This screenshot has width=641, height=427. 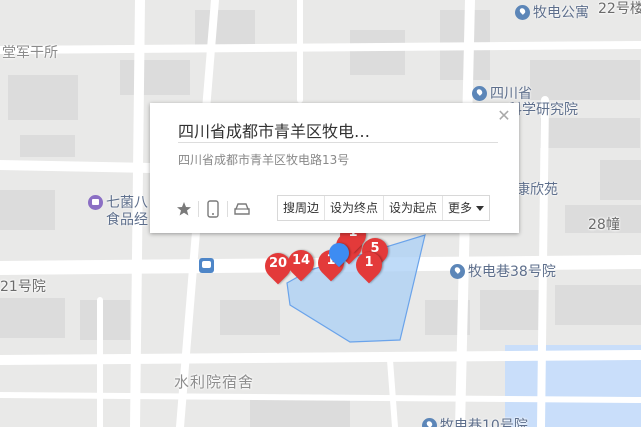 I want to click on poi-label: 牧电巷38号院, so click(x=512, y=272).